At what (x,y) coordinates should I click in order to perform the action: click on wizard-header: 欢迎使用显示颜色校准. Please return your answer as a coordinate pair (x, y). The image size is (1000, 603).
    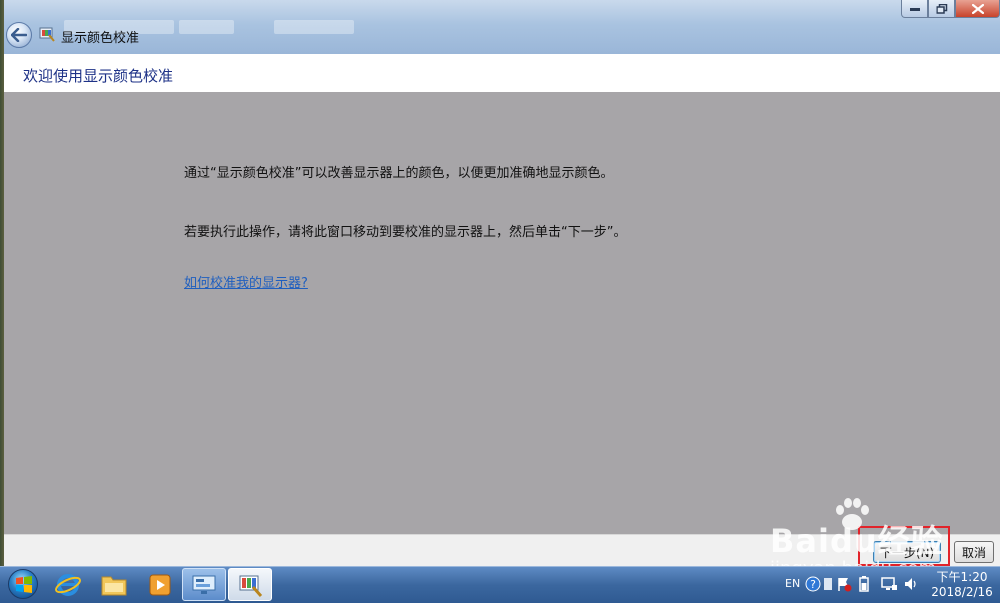
    Looking at the image, I should click on (502, 73).